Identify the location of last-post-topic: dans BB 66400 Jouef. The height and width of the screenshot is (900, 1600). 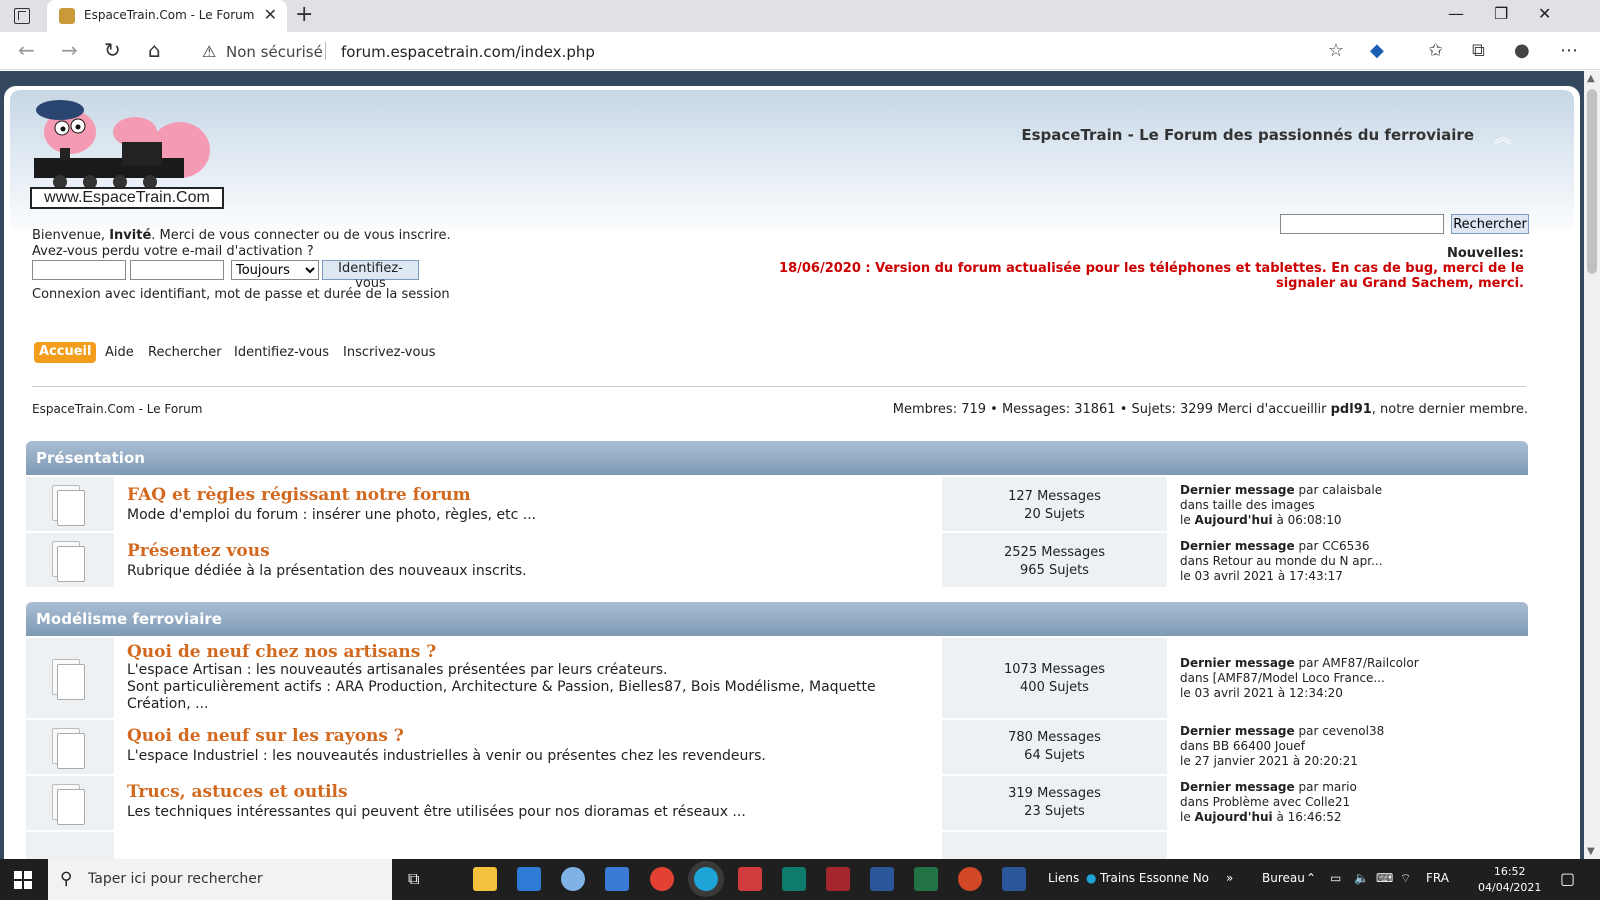
(1242, 746).